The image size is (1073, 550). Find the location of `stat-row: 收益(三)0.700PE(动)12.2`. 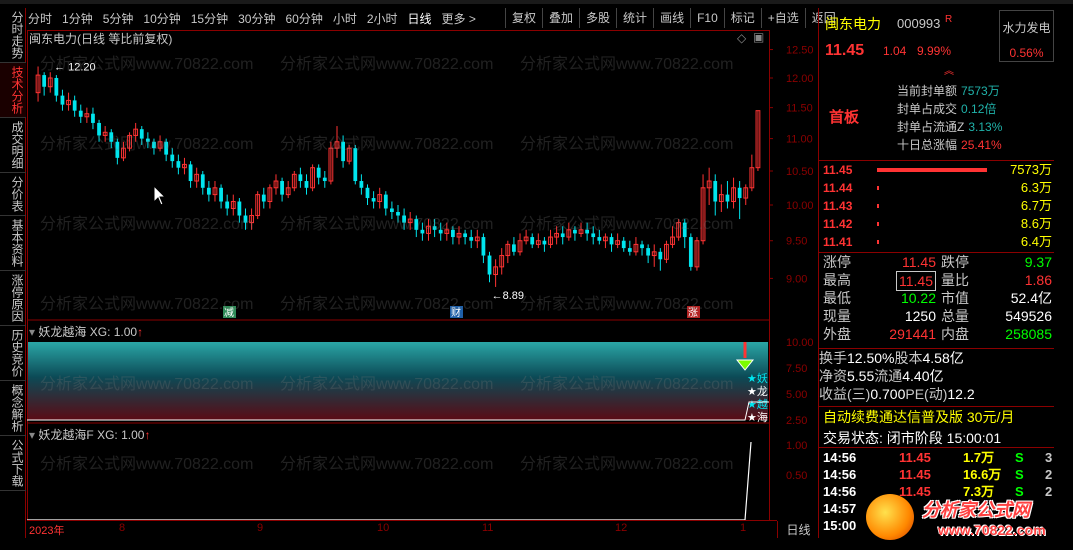

stat-row: 收益(三)0.700PE(动)12.2 is located at coordinates (936, 394).